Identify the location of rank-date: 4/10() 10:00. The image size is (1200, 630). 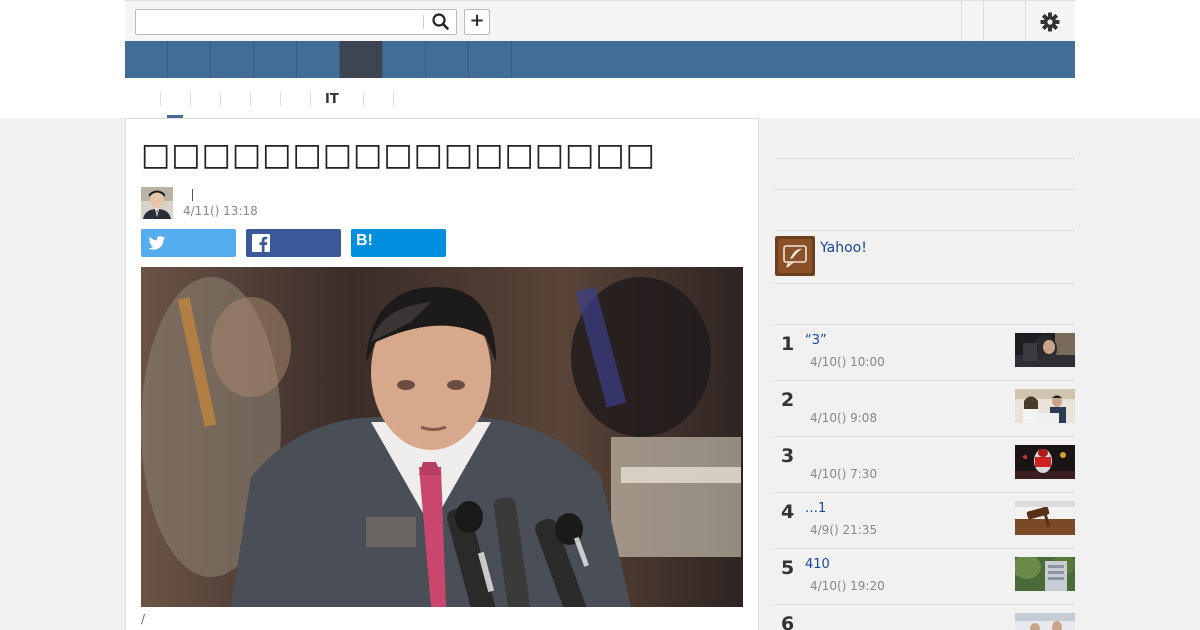
(847, 362).